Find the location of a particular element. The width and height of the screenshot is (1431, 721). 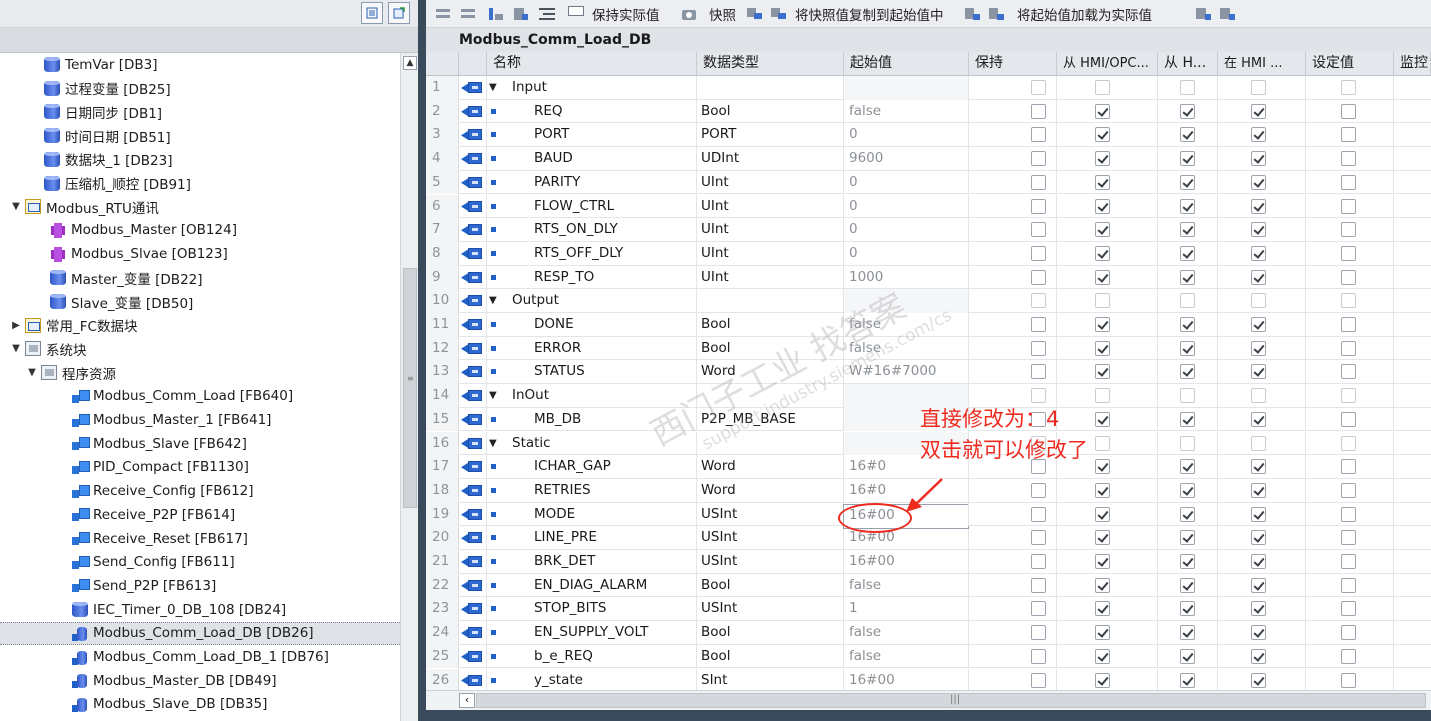

start-value-cell: 16#00 is located at coordinates (906, 679).